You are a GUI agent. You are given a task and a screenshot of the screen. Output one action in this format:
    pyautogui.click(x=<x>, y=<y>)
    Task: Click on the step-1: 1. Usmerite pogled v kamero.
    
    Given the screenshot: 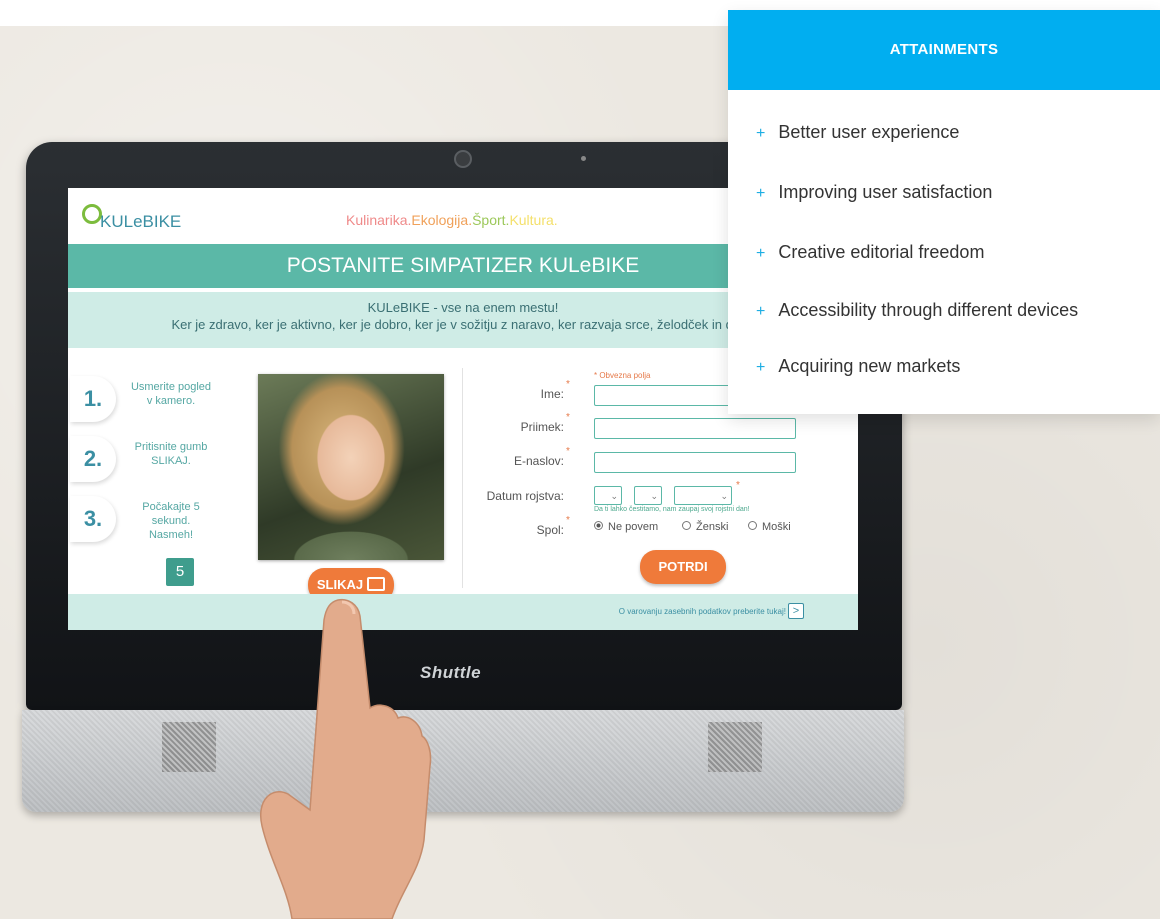 What is the action you would take?
    pyautogui.click(x=145, y=402)
    